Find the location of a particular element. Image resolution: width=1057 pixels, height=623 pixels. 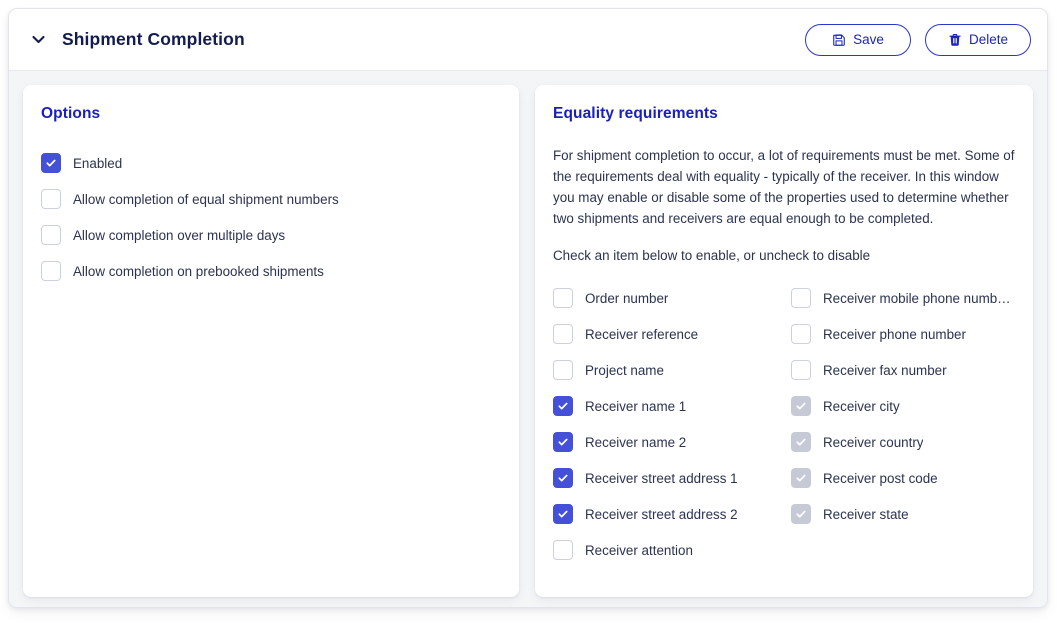

checkbox-label: Receiver city is located at coordinates (861, 406).